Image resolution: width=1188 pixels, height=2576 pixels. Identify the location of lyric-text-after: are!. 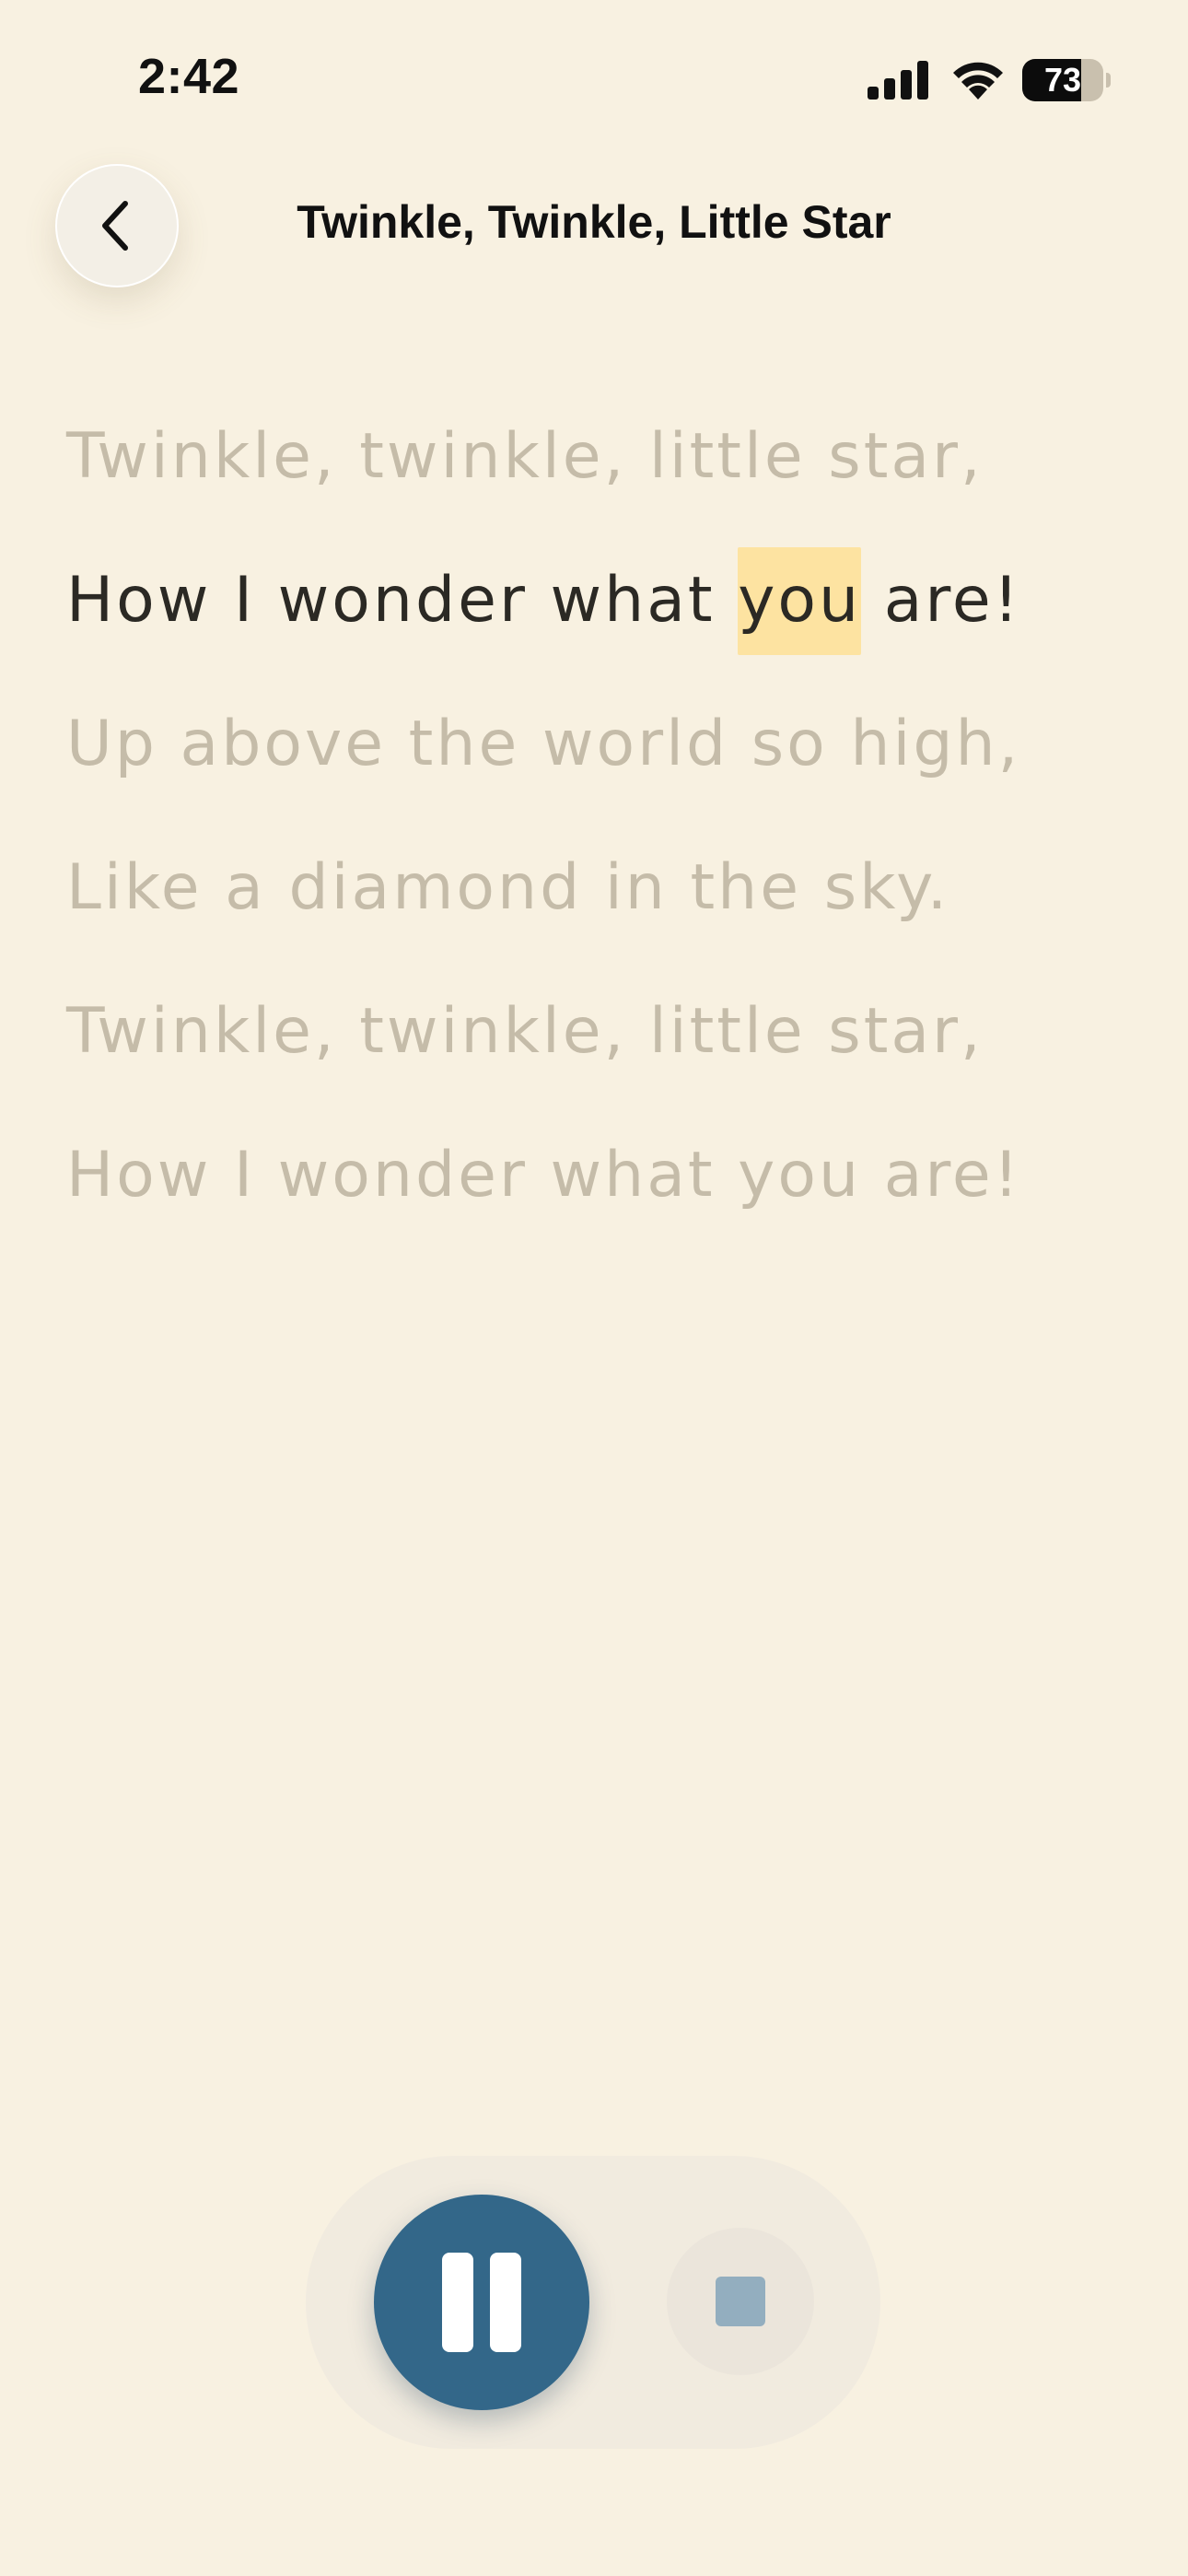
(941, 600).